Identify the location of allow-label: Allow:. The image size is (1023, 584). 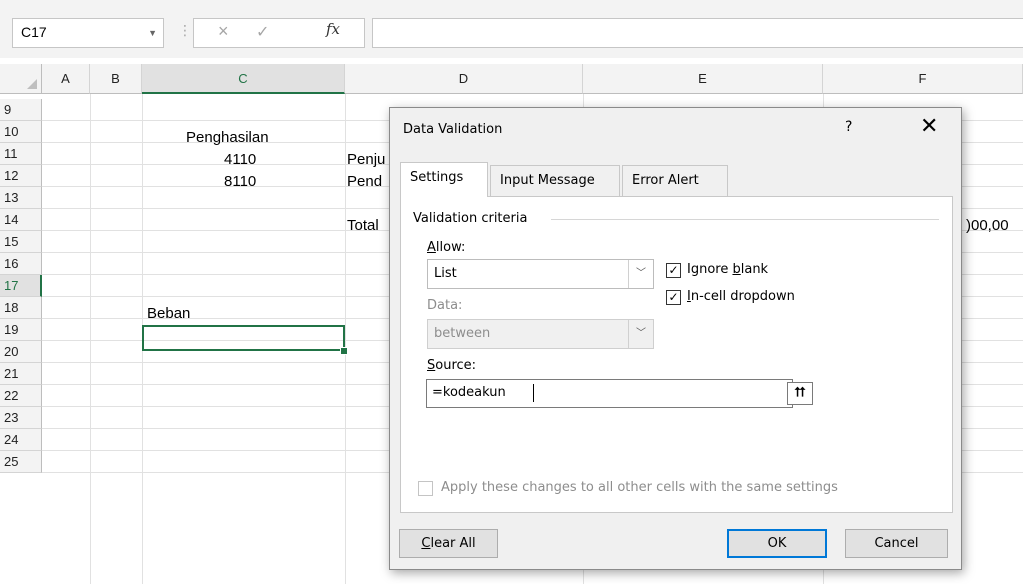
(446, 247).